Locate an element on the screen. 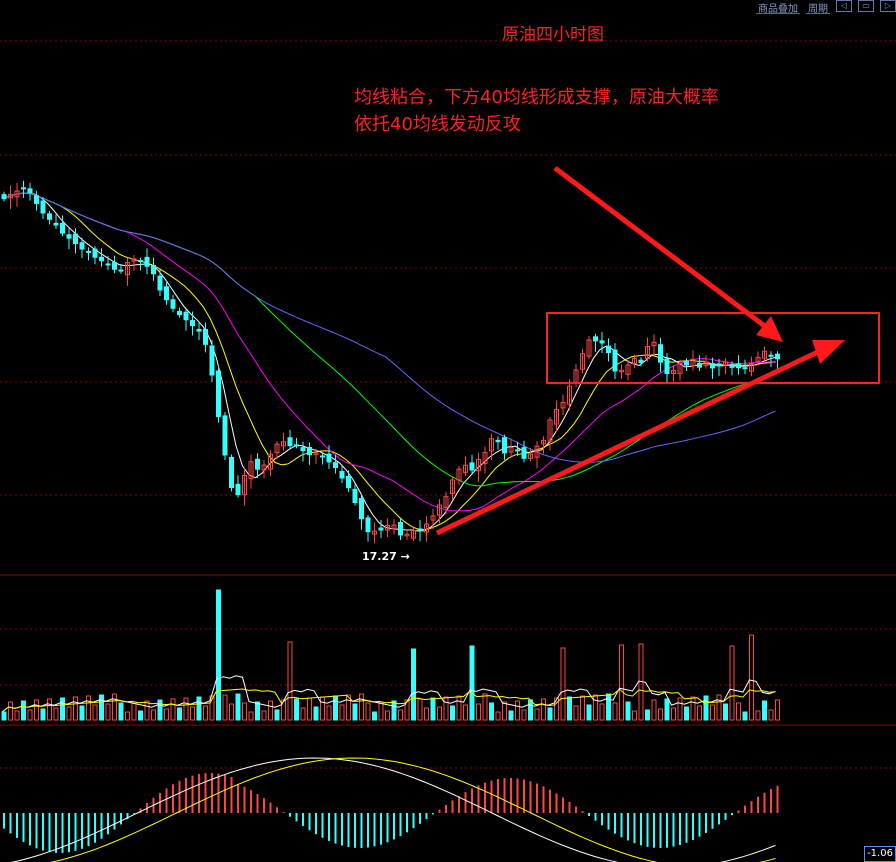 The image size is (896, 862). nav-right-icon: ▷ is located at coordinates (888, 6).